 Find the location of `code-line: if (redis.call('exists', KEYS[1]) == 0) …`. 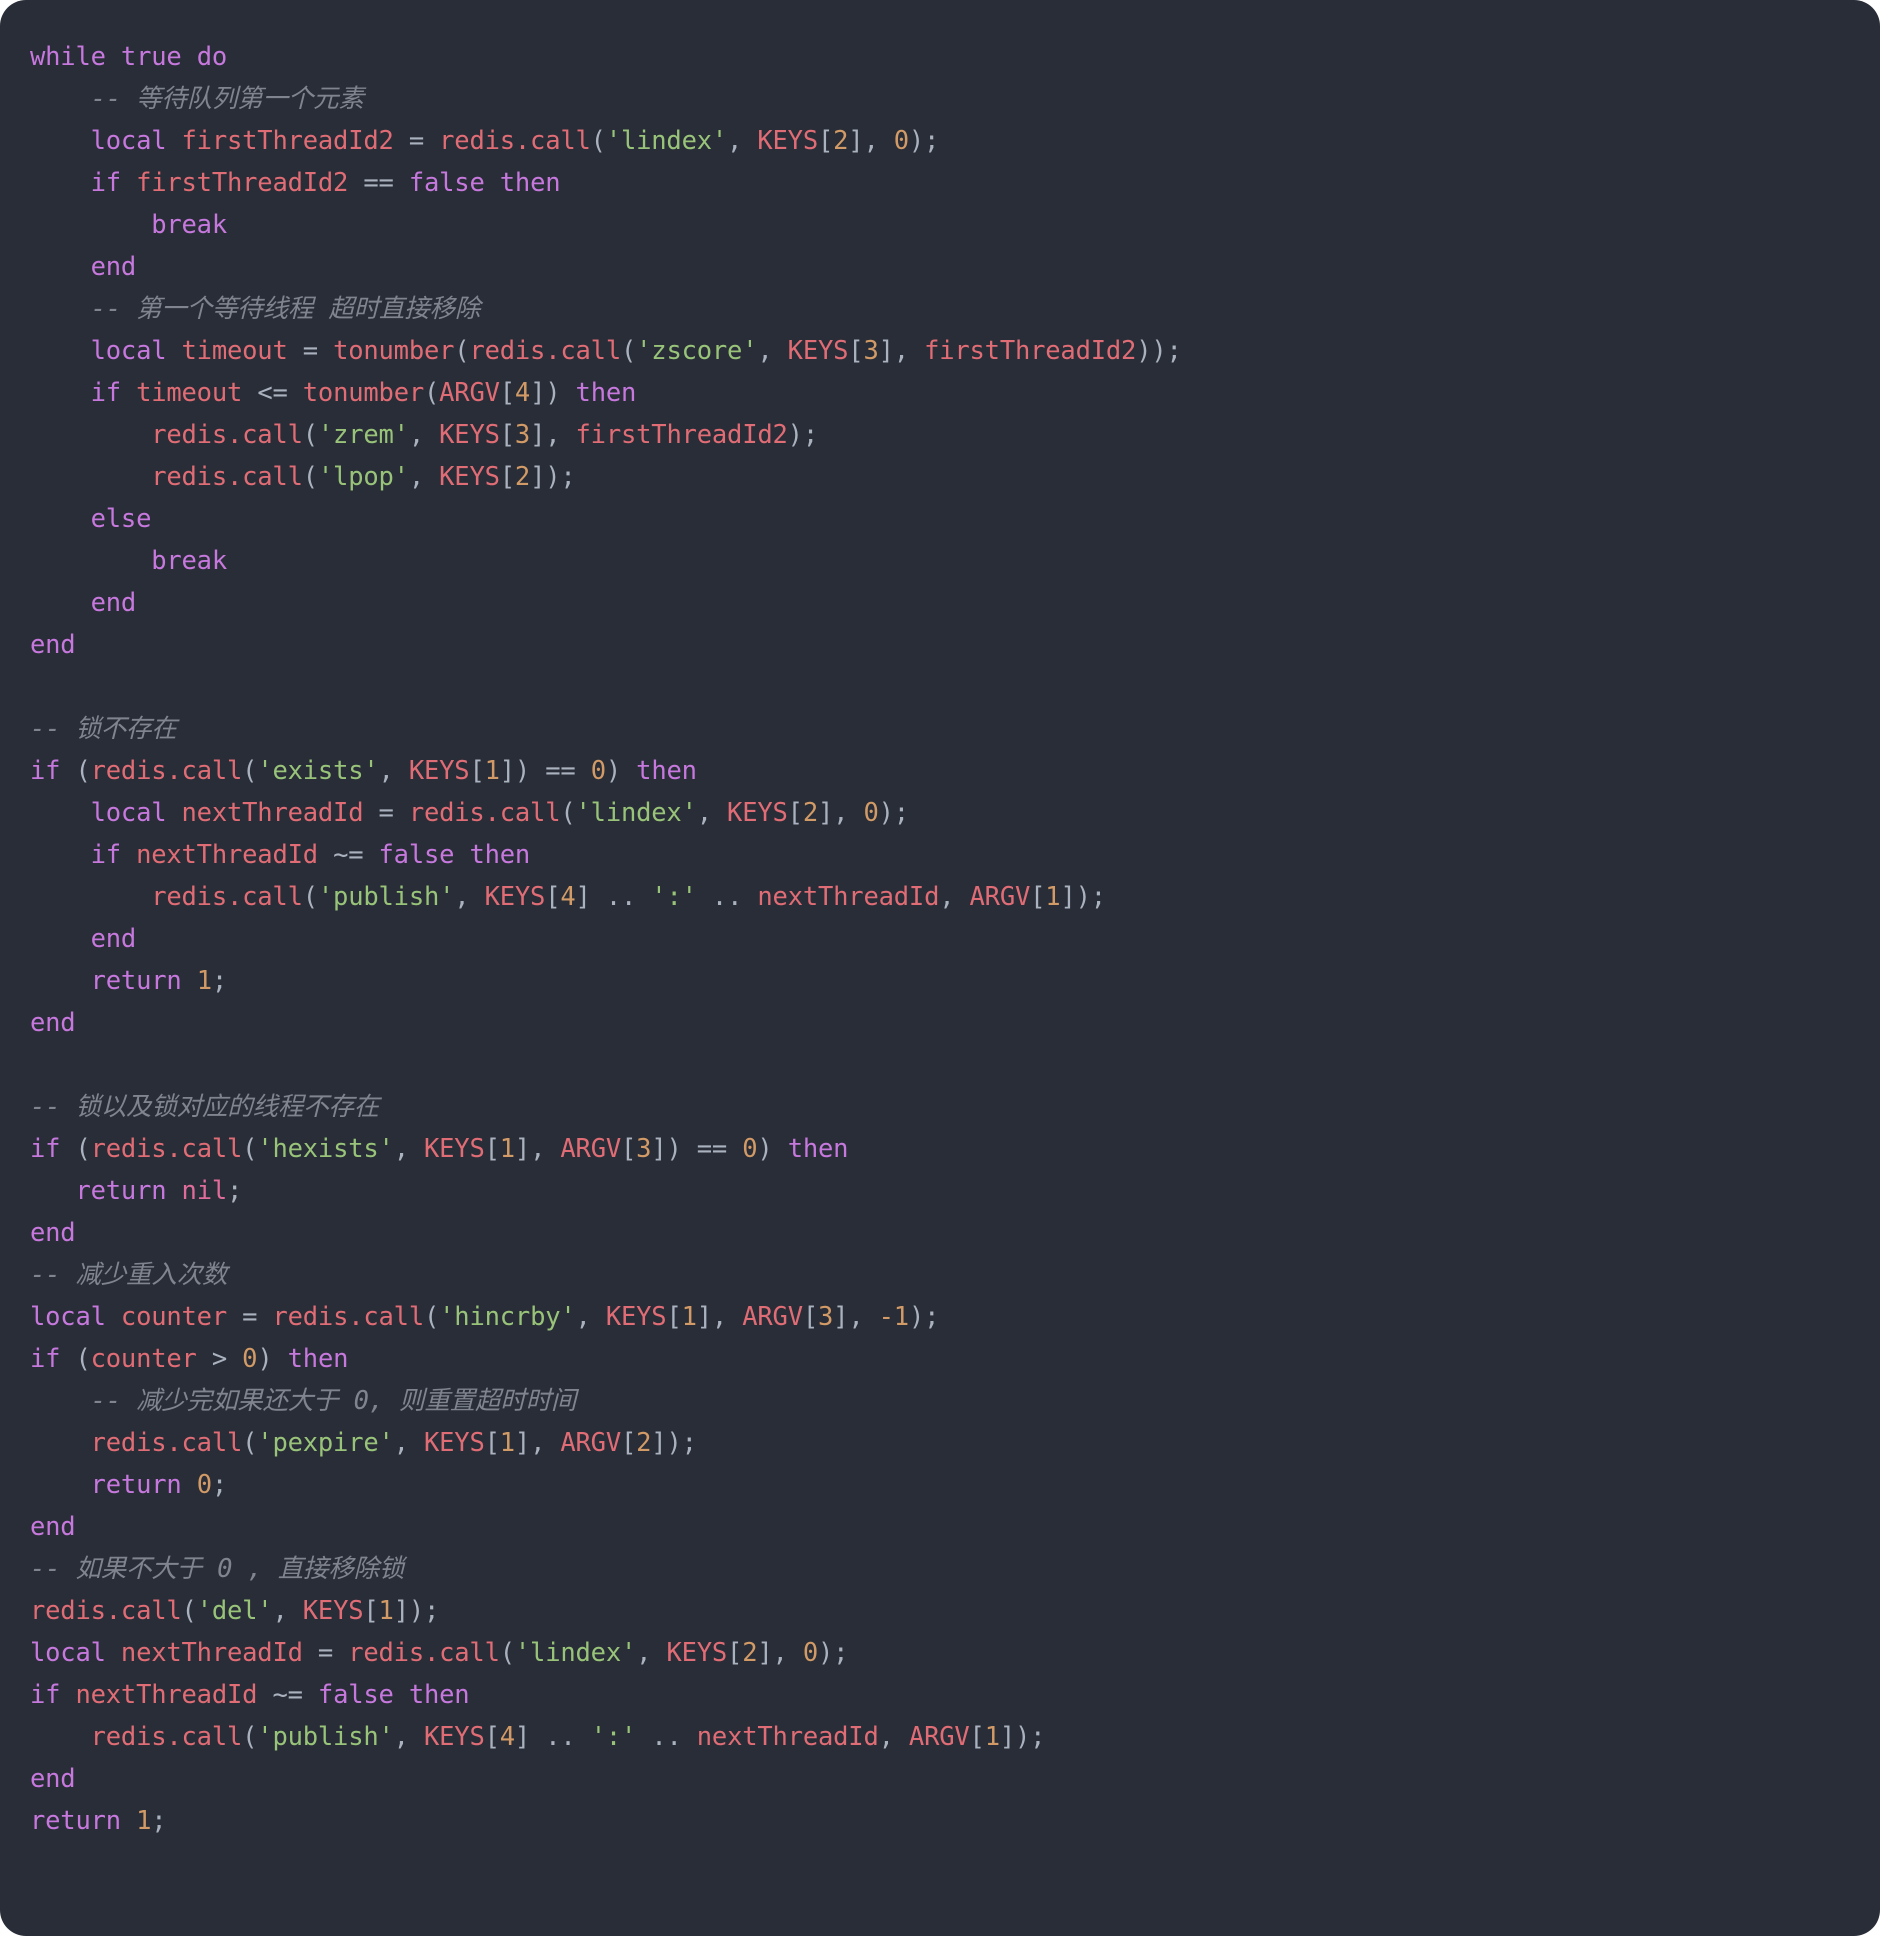

code-line: if (redis.call('exists', KEYS[1]) == 0) … is located at coordinates (955, 771).